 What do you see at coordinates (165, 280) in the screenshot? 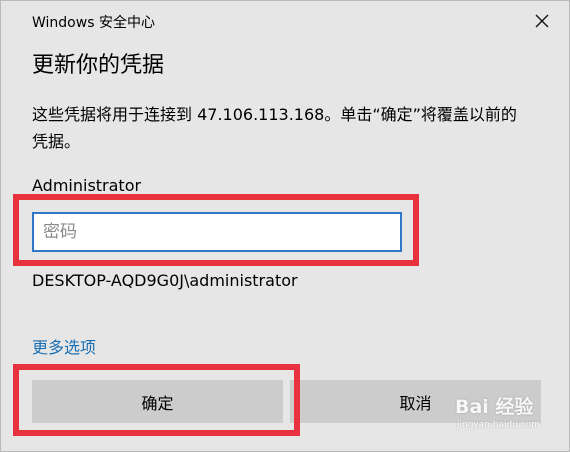
I see `account-name: DESKTOP-AQD9G0J\administrator` at bounding box center [165, 280].